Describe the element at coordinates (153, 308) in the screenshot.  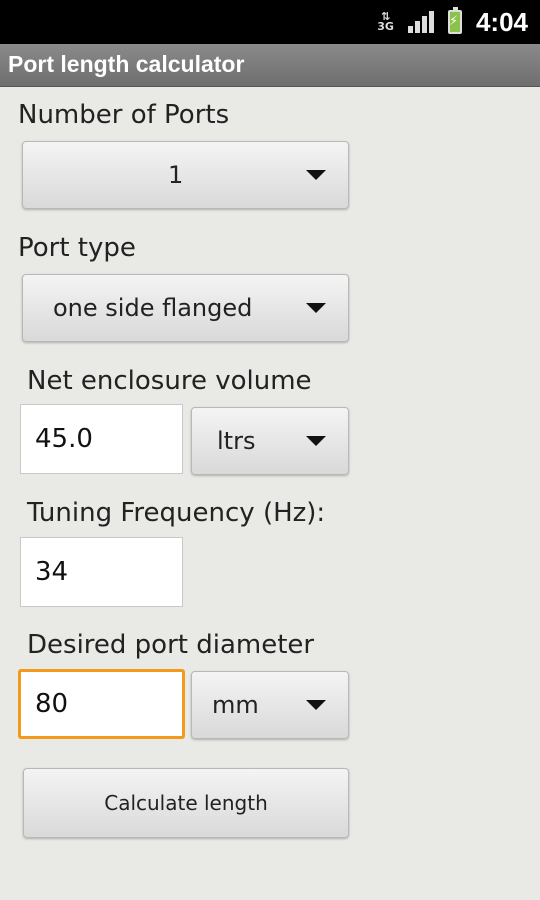
I see `port-type-value: one side flanged` at that location.